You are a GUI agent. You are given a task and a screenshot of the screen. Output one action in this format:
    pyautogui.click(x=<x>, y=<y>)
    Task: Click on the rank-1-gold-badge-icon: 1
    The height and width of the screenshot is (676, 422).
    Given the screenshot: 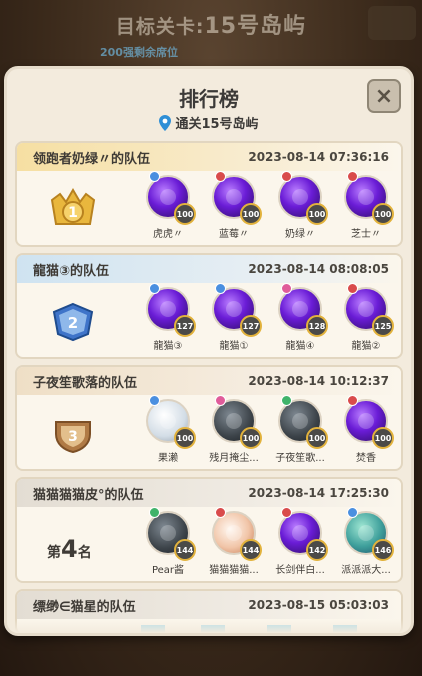 What is the action you would take?
    pyautogui.click(x=73, y=209)
    